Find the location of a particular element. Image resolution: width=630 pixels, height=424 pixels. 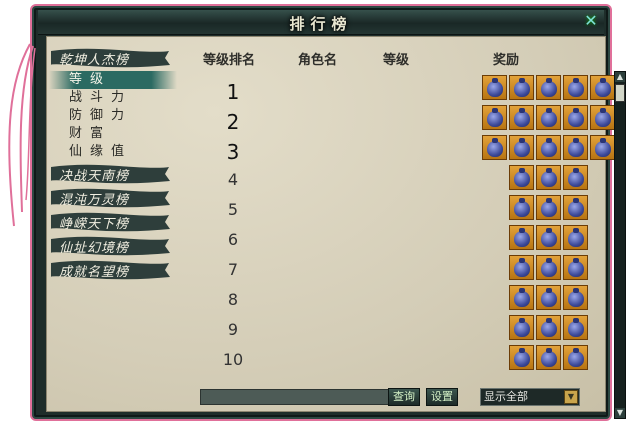

category-label: 仙址幻境榜 is located at coordinates (94, 248).